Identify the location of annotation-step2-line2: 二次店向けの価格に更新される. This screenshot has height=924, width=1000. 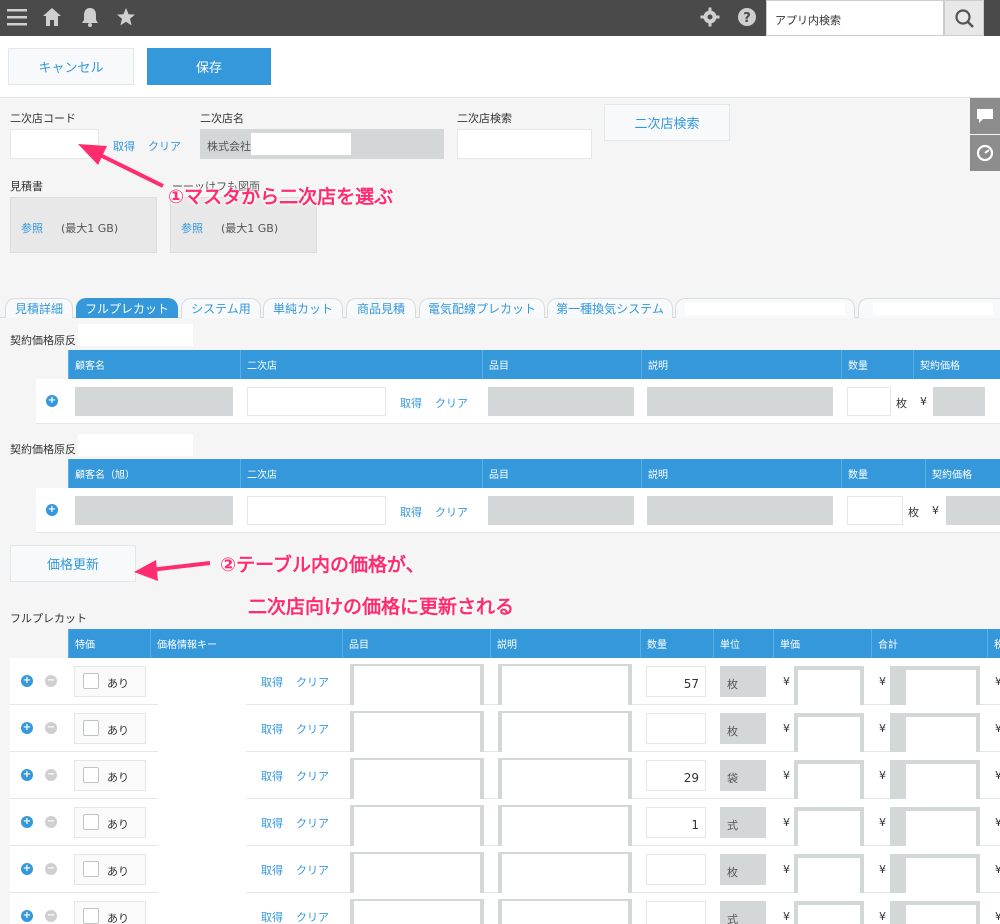
(381, 607).